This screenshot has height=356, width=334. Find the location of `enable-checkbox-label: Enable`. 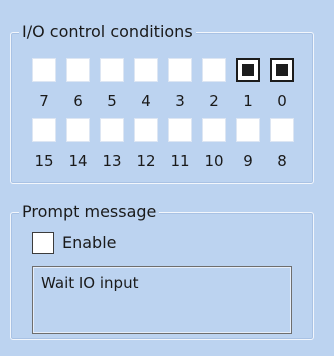

enable-checkbox-label: Enable is located at coordinates (89, 243).